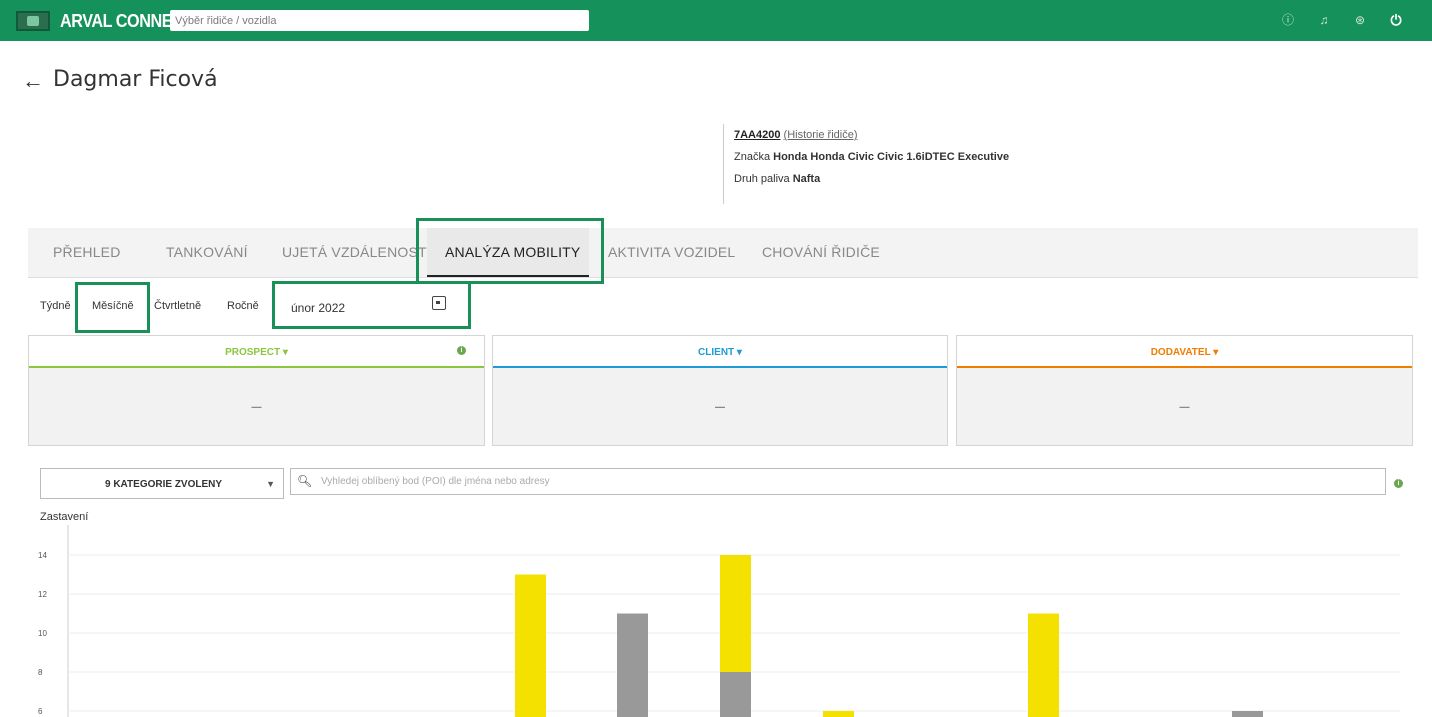  What do you see at coordinates (1396, 20) in the screenshot?
I see `power-icon: ⏻` at bounding box center [1396, 20].